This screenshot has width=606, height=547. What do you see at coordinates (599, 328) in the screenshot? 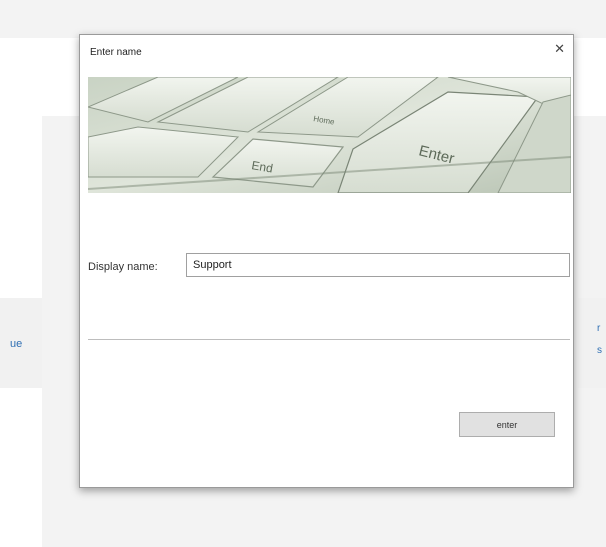
I see `background-right-link-top: r` at bounding box center [599, 328].